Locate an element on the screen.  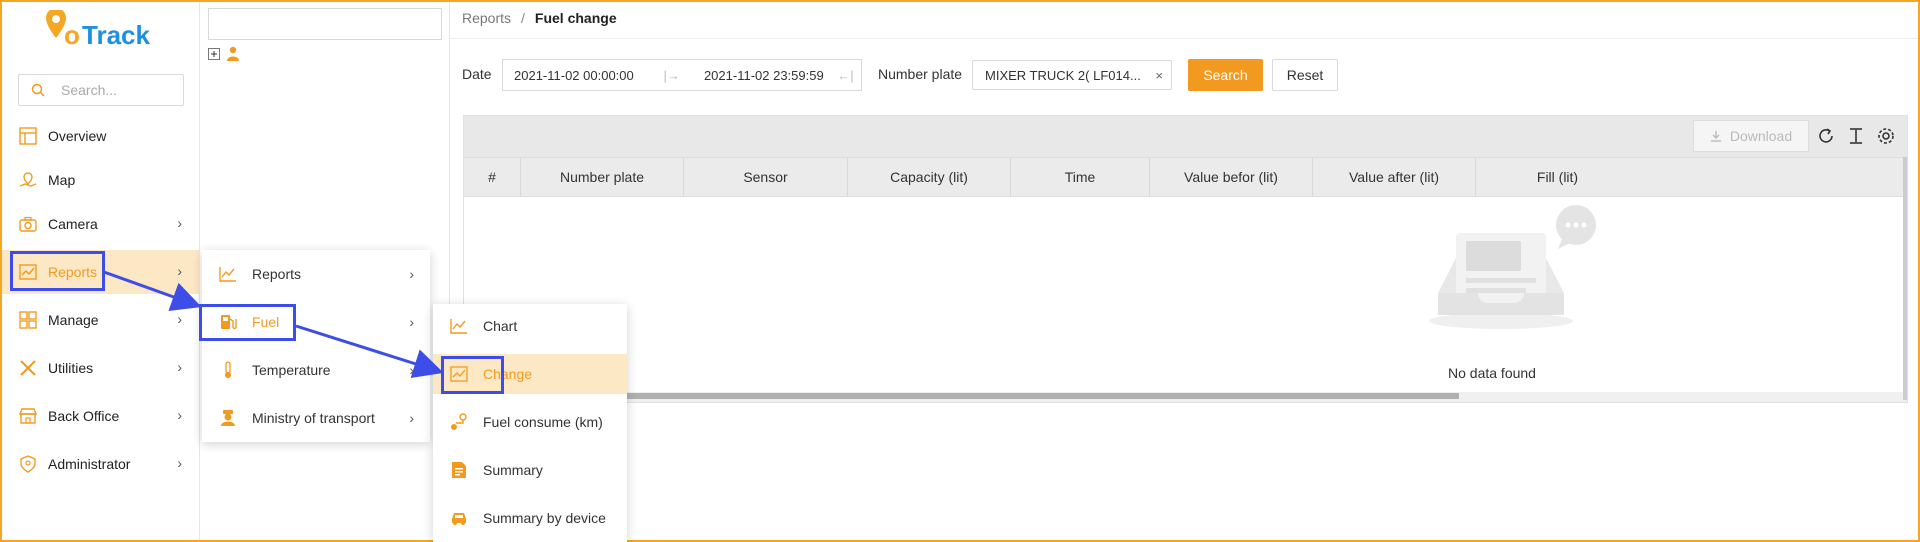
sidebar-item-label: Manage is located at coordinates (73, 320).